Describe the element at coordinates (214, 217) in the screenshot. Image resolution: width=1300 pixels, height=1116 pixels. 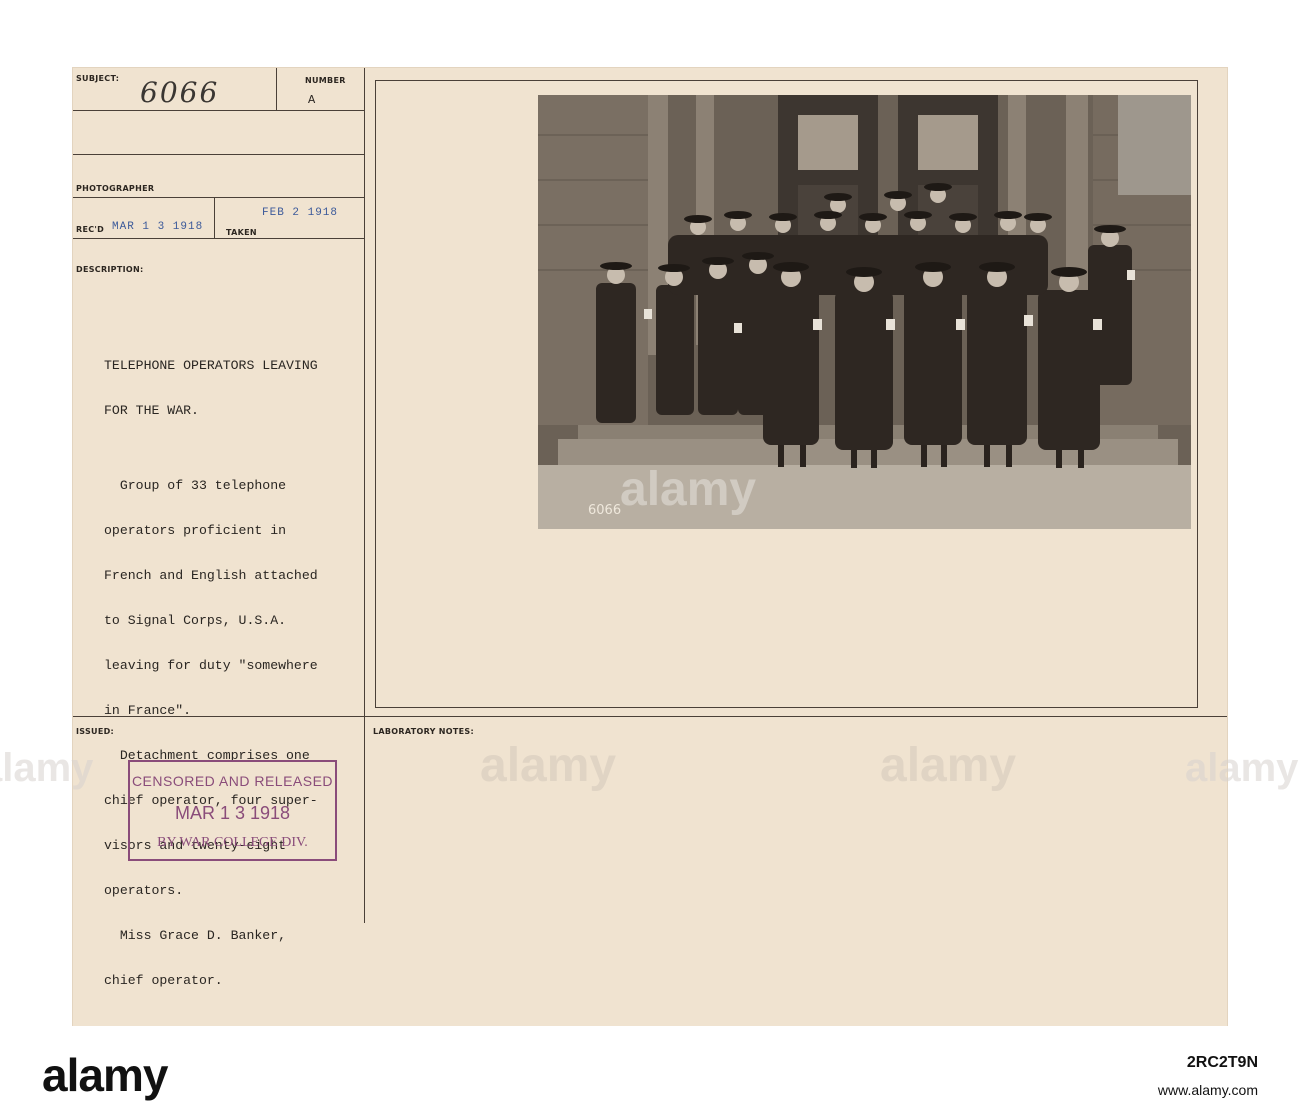
I see `divider-recd-taken` at that location.